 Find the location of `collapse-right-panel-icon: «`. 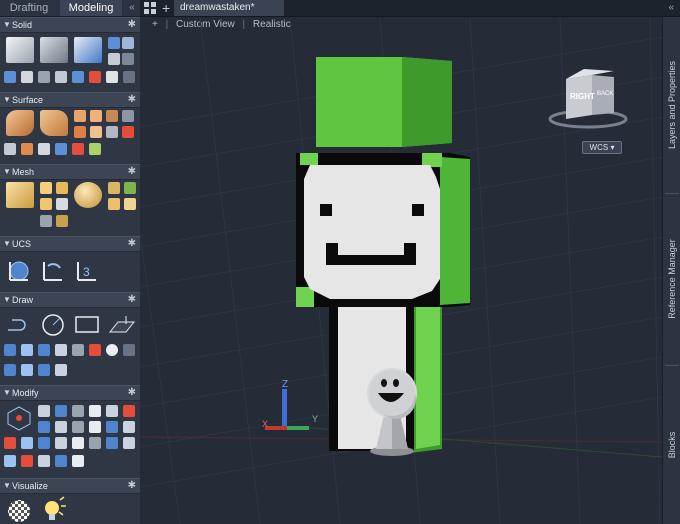

collapse-right-panel-icon: « is located at coordinates (671, 8).